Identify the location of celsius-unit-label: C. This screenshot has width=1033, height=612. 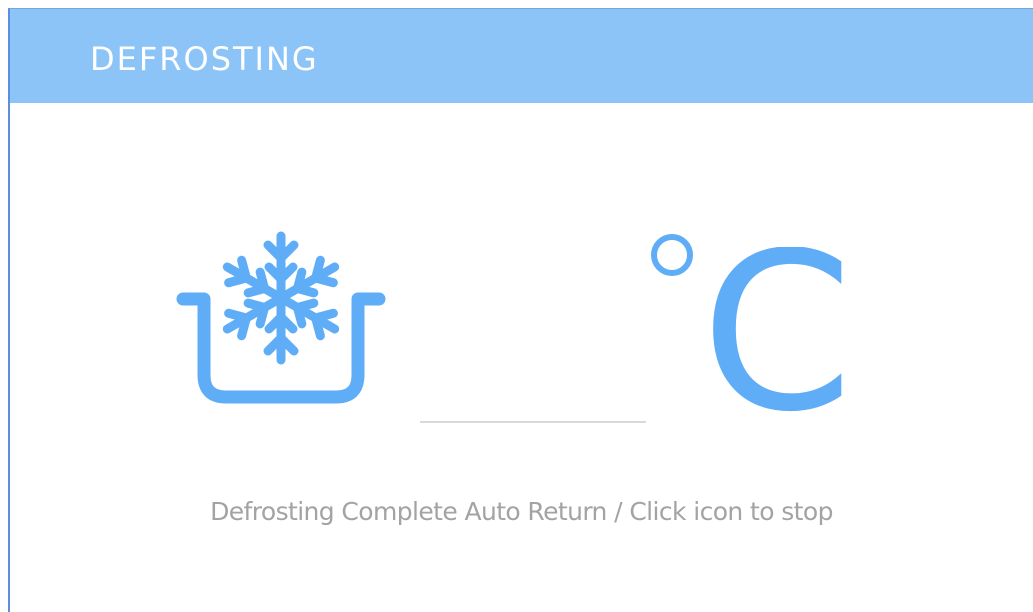
(777, 332).